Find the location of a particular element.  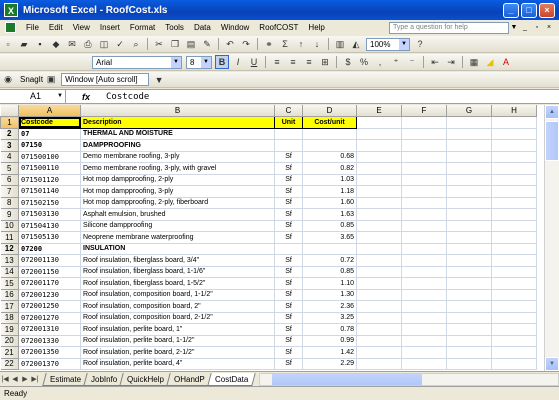

vertical-scrollbar: ▲ ▼ is located at coordinates (551, 238).